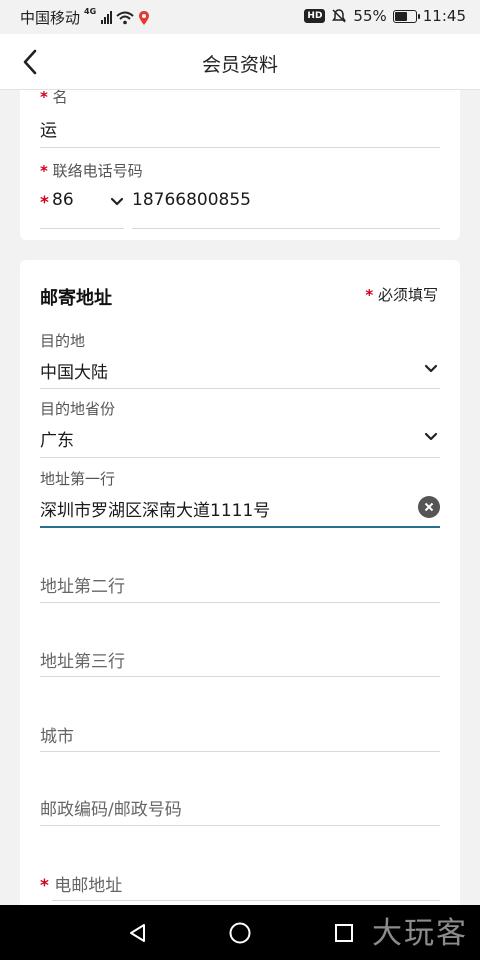 Image resolution: width=480 pixels, height=960 pixels. Describe the element at coordinates (240, 457) in the screenshot. I see `province-underline` at that location.